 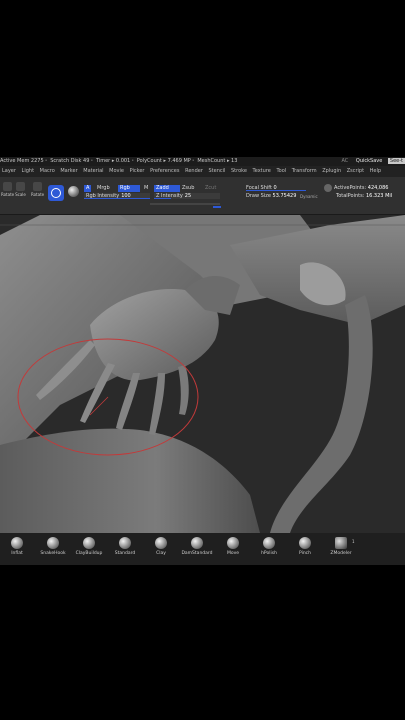 I want to click on dynamic-toggle: Dynamic, so click(x=309, y=196).